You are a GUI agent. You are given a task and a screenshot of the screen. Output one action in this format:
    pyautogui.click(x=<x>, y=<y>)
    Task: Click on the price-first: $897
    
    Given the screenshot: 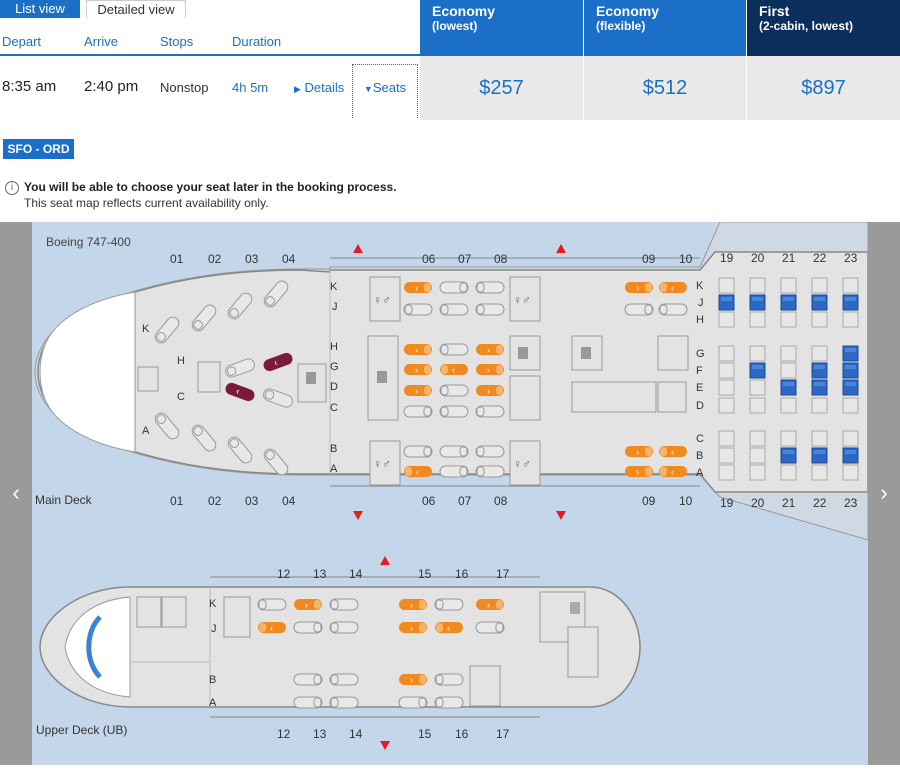 What is the action you would take?
    pyautogui.click(x=823, y=88)
    